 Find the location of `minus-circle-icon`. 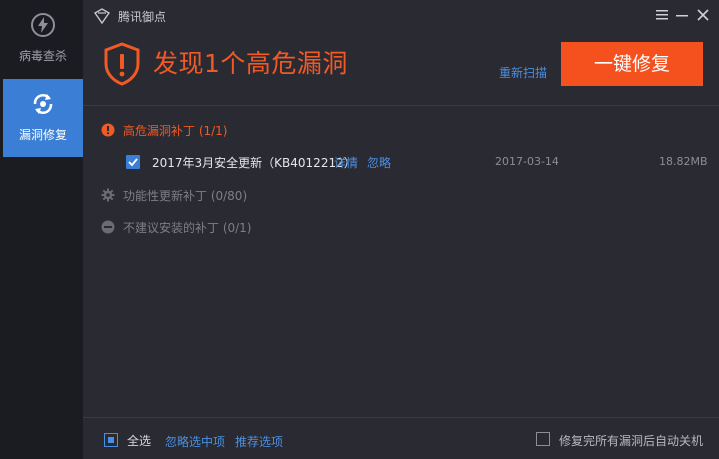

minus-circle-icon is located at coordinates (108, 227).